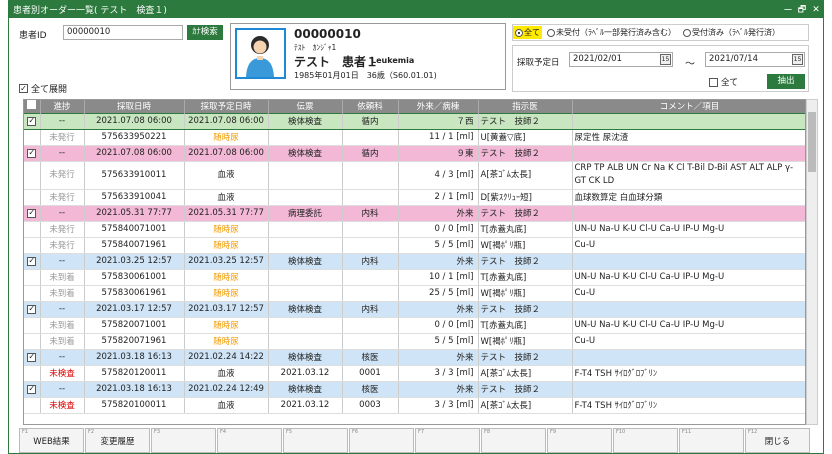 Image resolution: width=832 pixels, height=454 pixels. I want to click on col-doctor: 指示医, so click(525, 106).